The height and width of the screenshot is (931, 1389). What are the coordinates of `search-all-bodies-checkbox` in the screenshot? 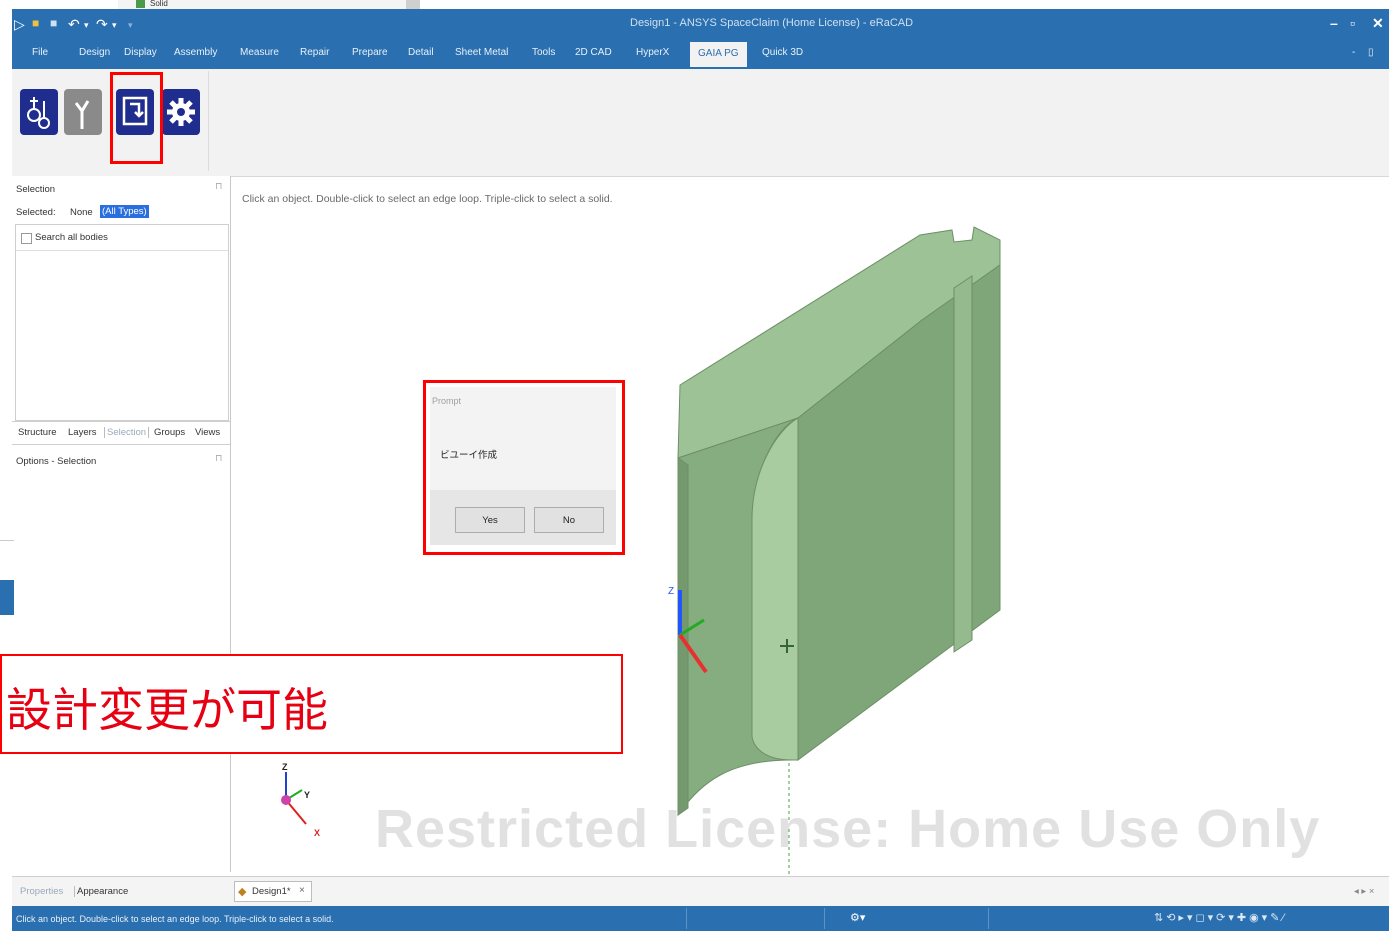 It's located at (26, 238).